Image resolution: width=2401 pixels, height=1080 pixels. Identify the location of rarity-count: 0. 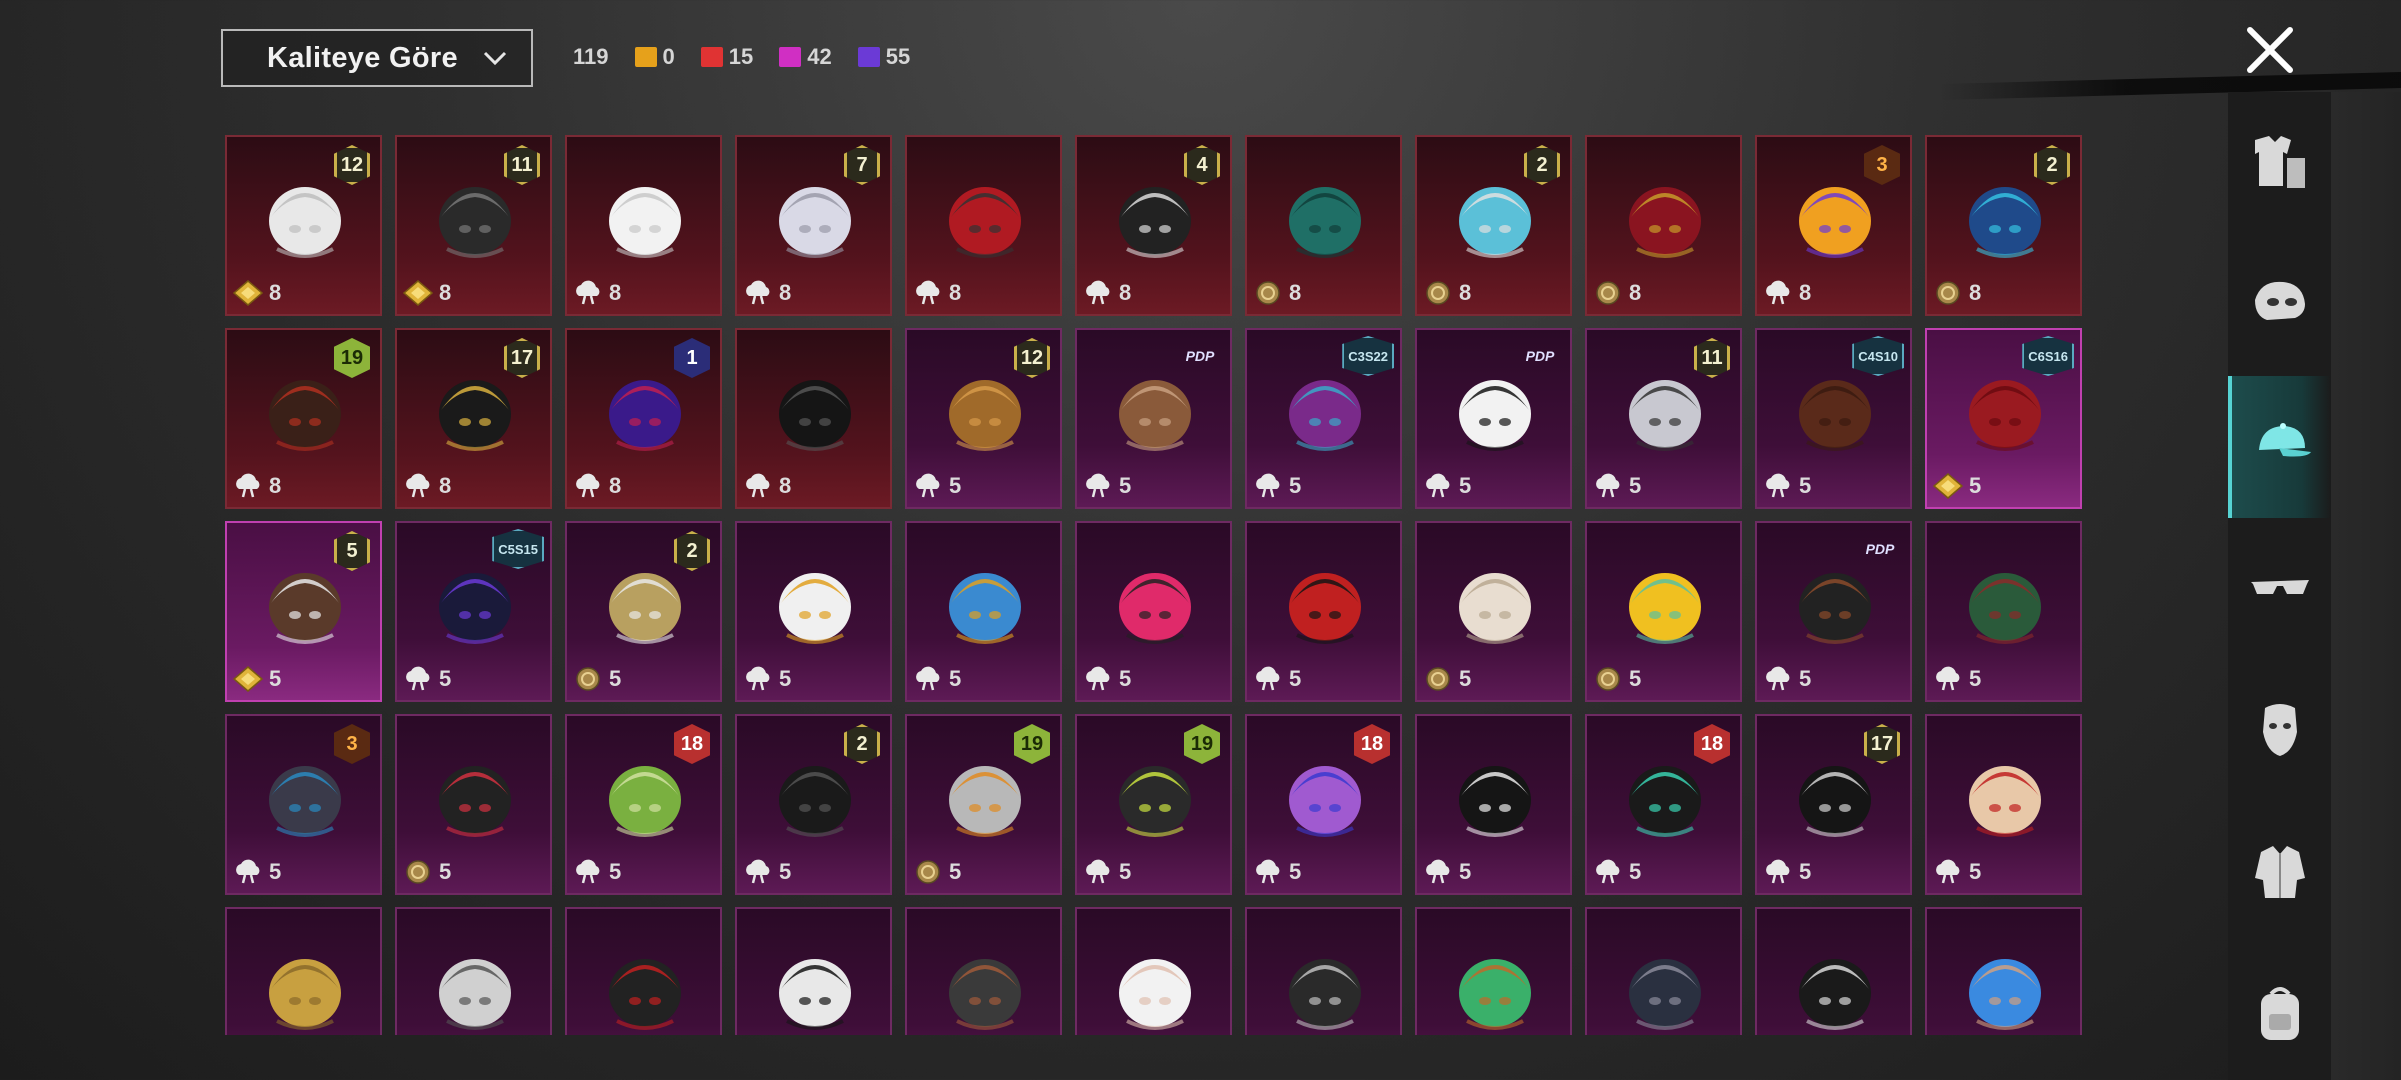
(654, 57).